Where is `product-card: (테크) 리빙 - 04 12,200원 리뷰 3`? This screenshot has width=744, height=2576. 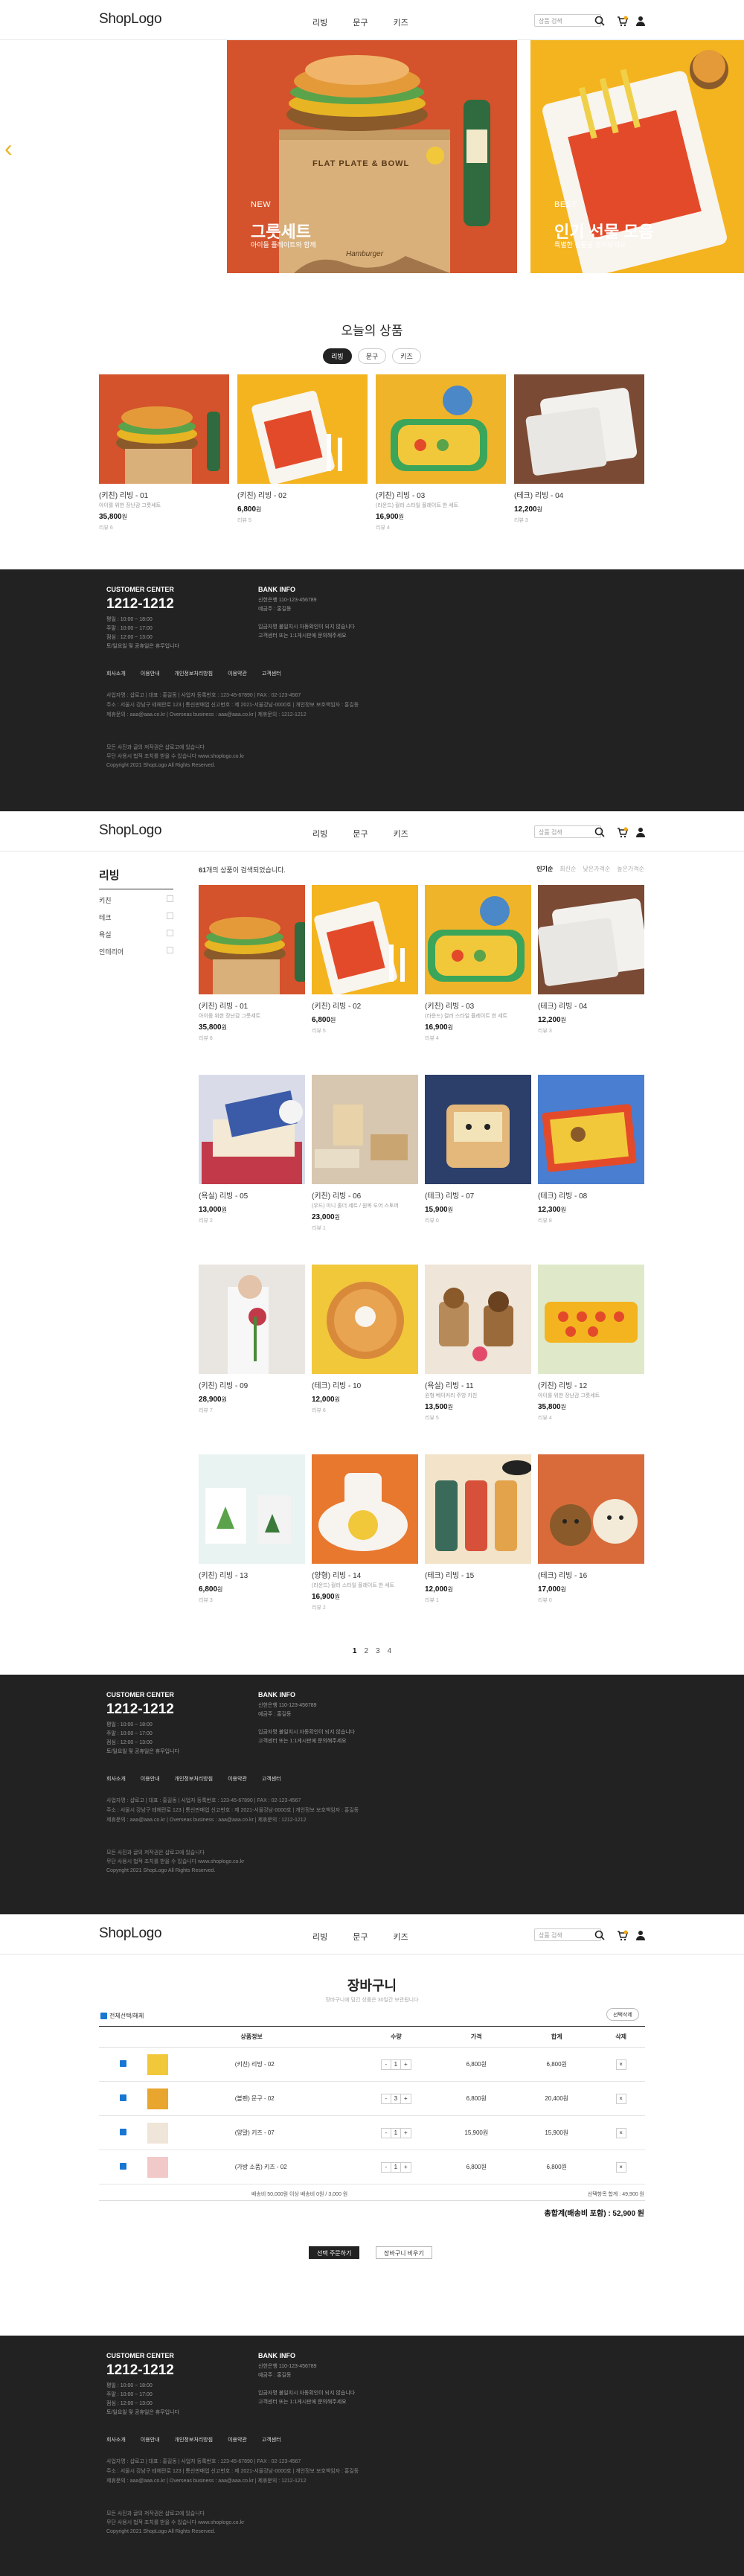
product-card: (테크) 리빙 - 04 12,200원 리뷰 3 is located at coordinates (579, 449).